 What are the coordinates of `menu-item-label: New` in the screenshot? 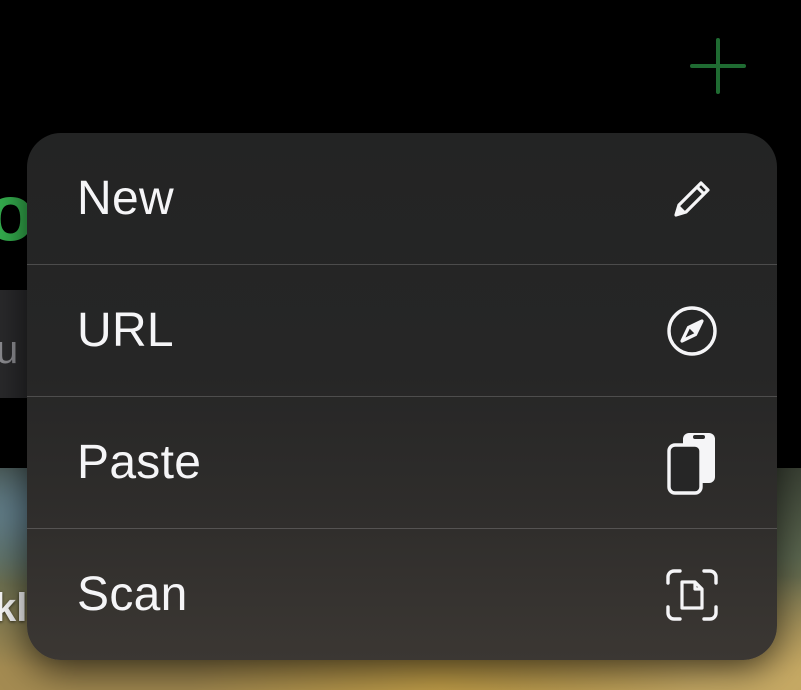 It's located at (125, 198).